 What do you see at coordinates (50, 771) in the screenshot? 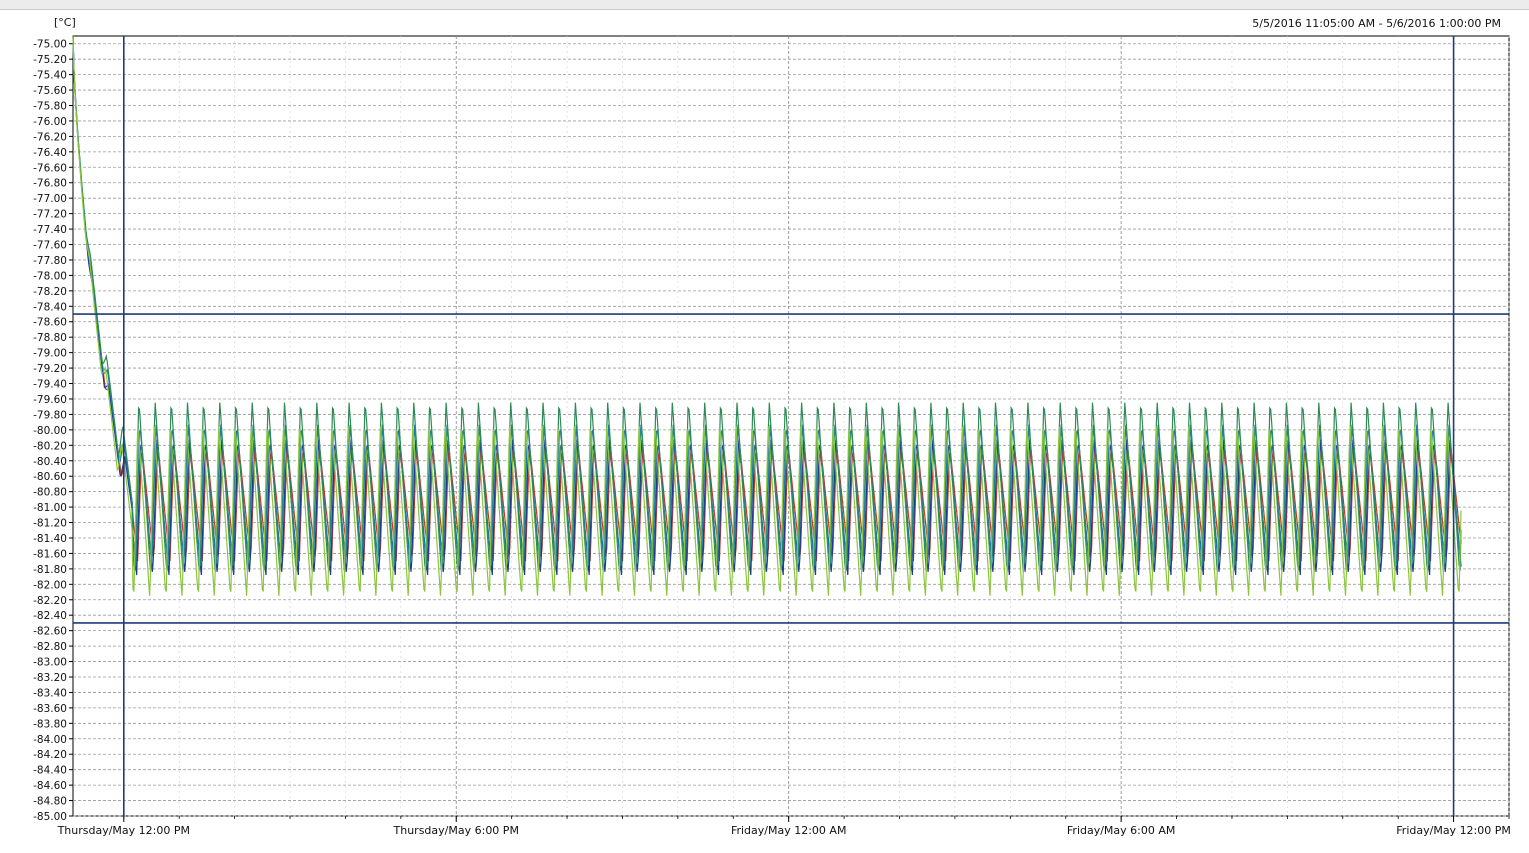
I see `y-tick-label: -84.40` at bounding box center [50, 771].